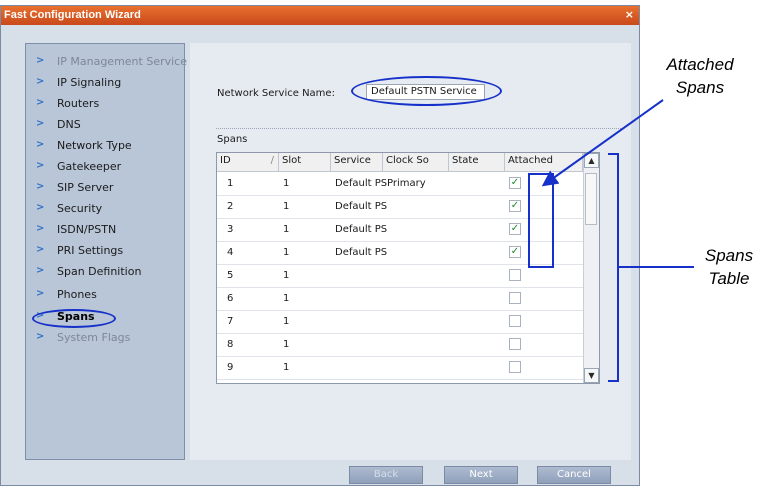 The width and height of the screenshot is (767, 488). I want to click on sidebar-item: > System Flags, so click(105, 339).